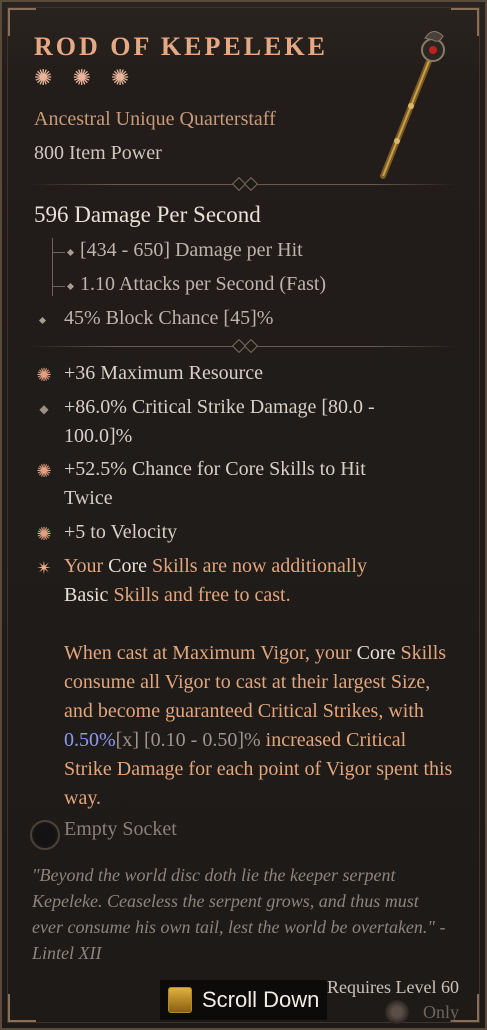  Describe the element at coordinates (164, 373) in the screenshot. I see `affix-line: +36 Maximum Resource` at that location.